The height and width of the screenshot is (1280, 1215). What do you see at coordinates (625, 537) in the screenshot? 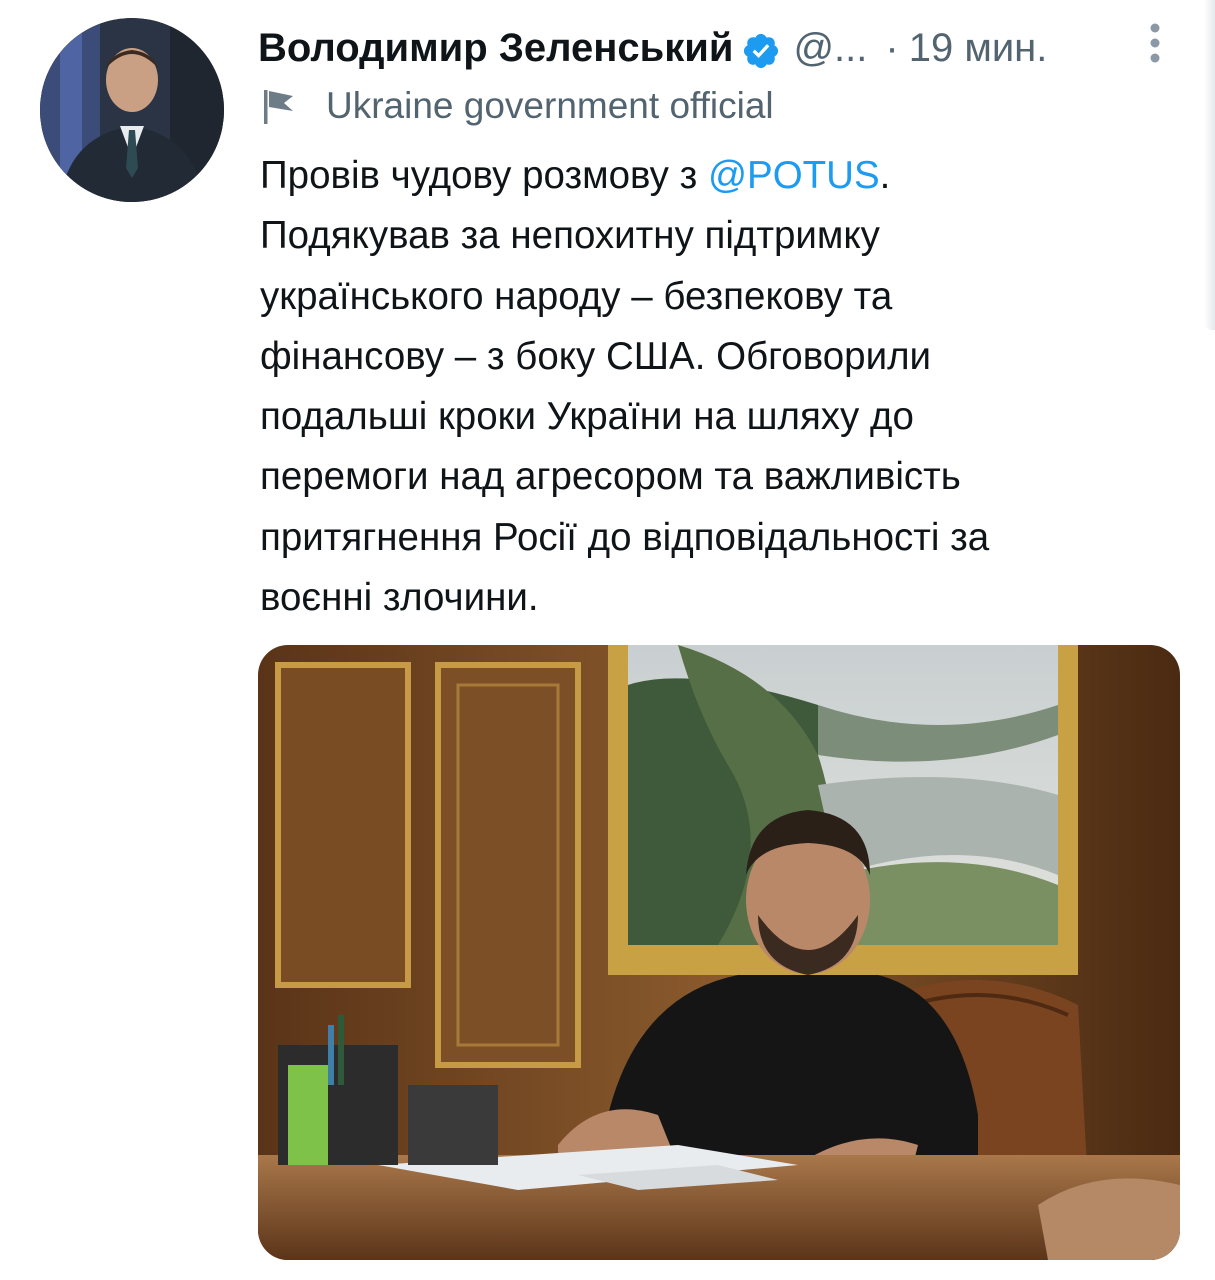
I see `tweet-text-line: притягнення Росії до відповідальності за` at bounding box center [625, 537].